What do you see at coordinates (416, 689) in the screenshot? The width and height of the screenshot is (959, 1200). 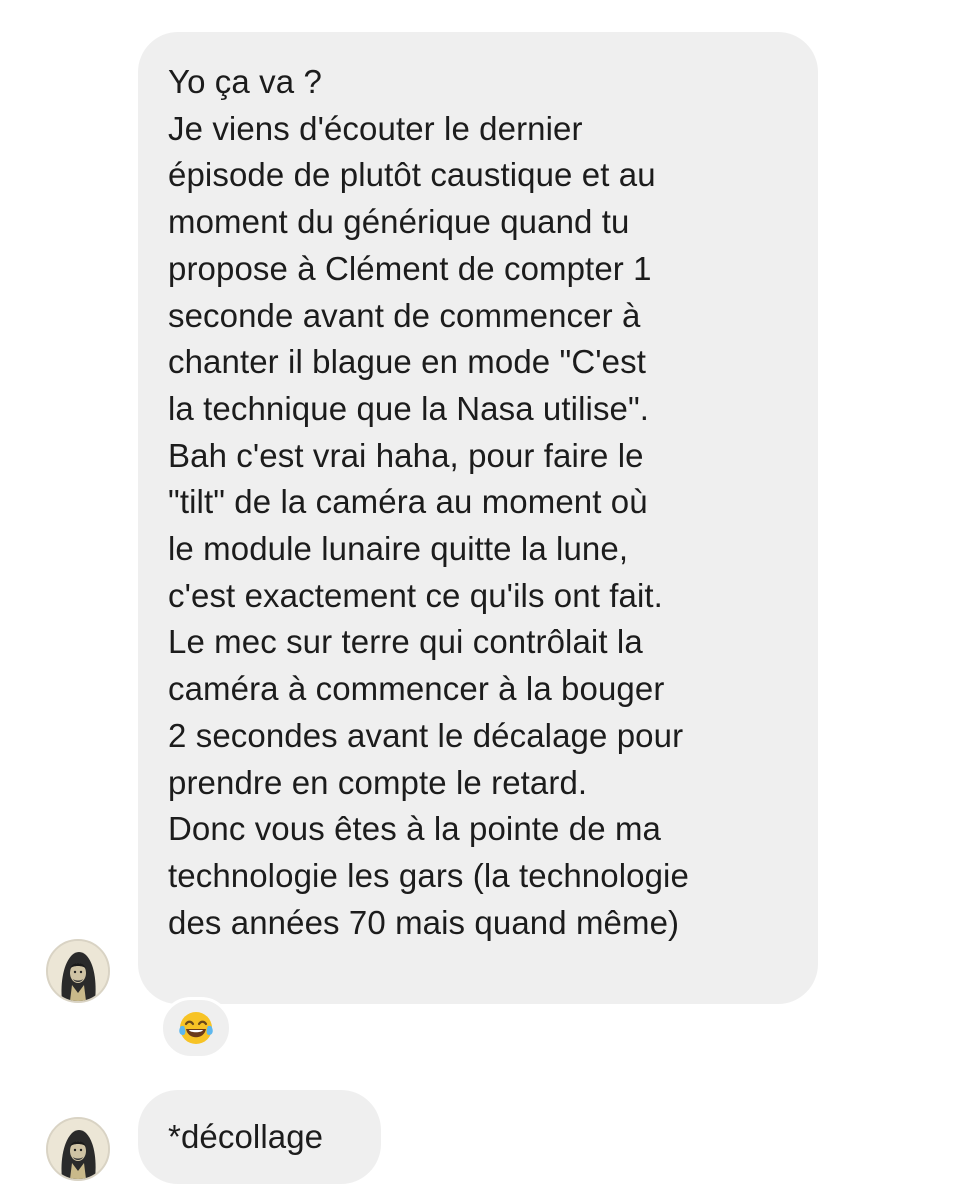 I see `message-line: caméra à commencer à la bouger` at bounding box center [416, 689].